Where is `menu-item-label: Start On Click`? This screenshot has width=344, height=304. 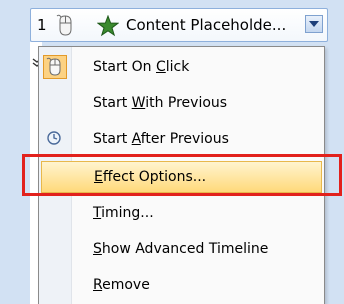 menu-item-label: Start On Click is located at coordinates (141, 67).